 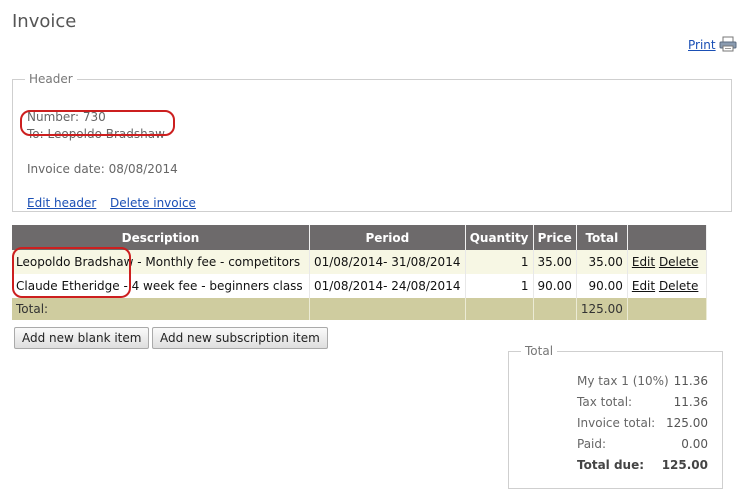 I want to click on col-actions, so click(x=667, y=237).